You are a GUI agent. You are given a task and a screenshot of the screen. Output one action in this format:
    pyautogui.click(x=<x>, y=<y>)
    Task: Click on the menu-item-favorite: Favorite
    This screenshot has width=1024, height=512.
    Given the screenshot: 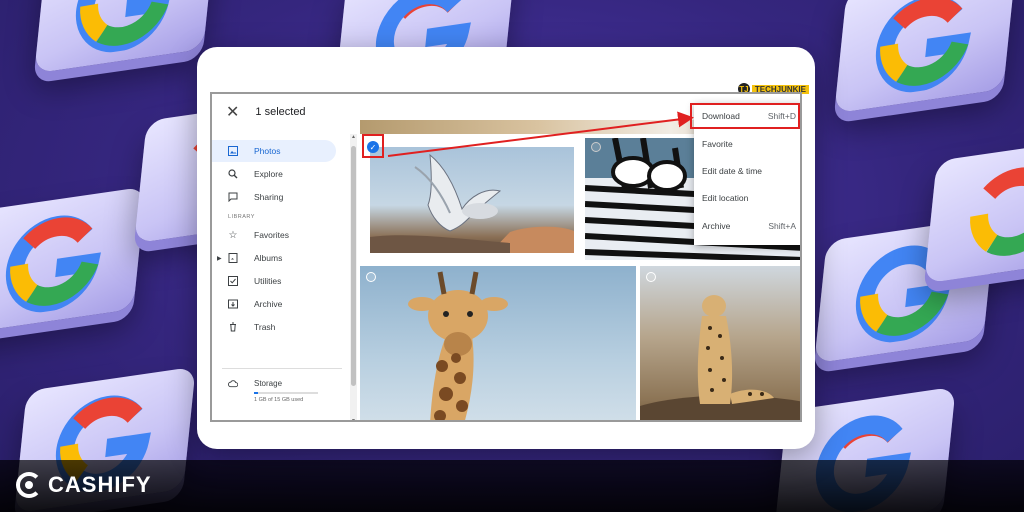 What is the action you would take?
    pyautogui.click(x=747, y=144)
    